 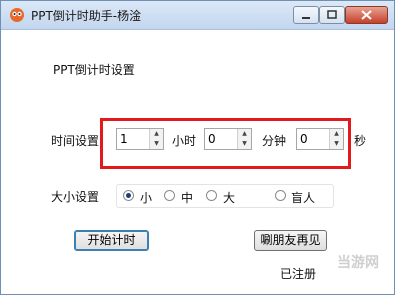 What do you see at coordinates (197, 15) in the screenshot?
I see `title-bar: PPT倒计时助手-杨淦` at bounding box center [197, 15].